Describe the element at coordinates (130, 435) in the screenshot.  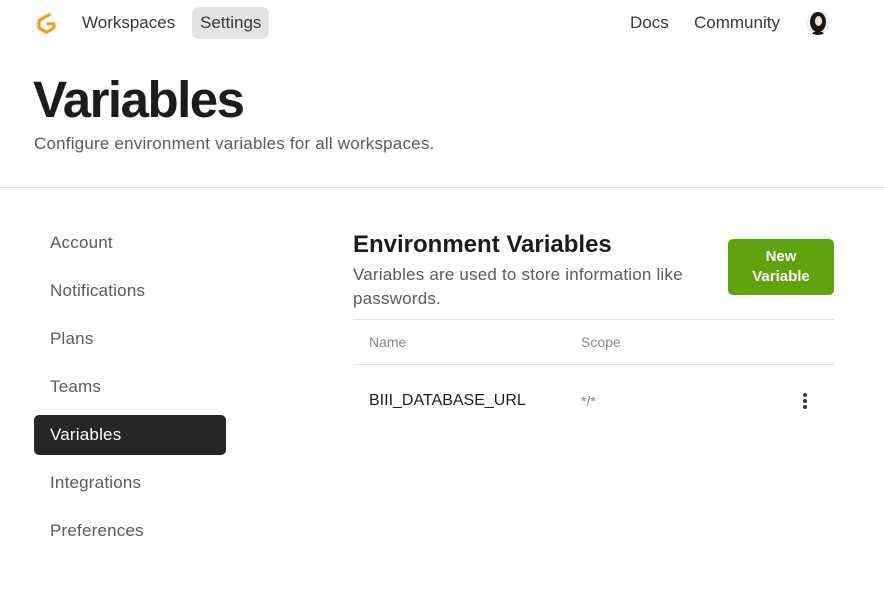
I see `sidebar-item-variables: Variables` at that location.